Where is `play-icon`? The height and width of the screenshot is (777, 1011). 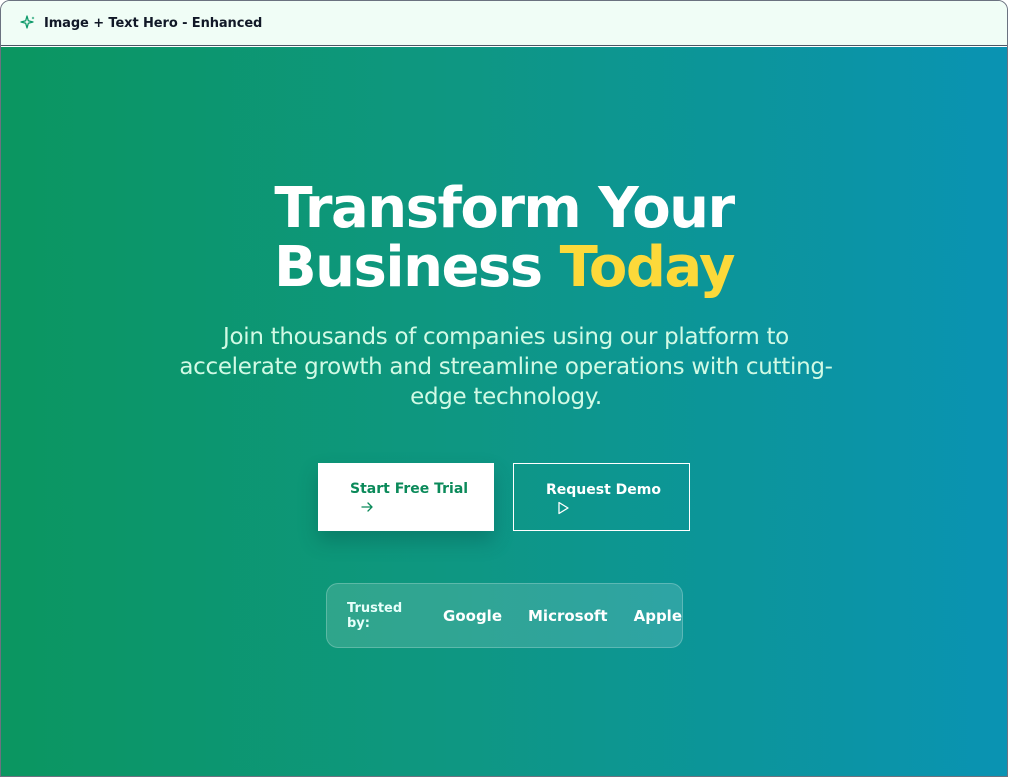
play-icon is located at coordinates (563, 508).